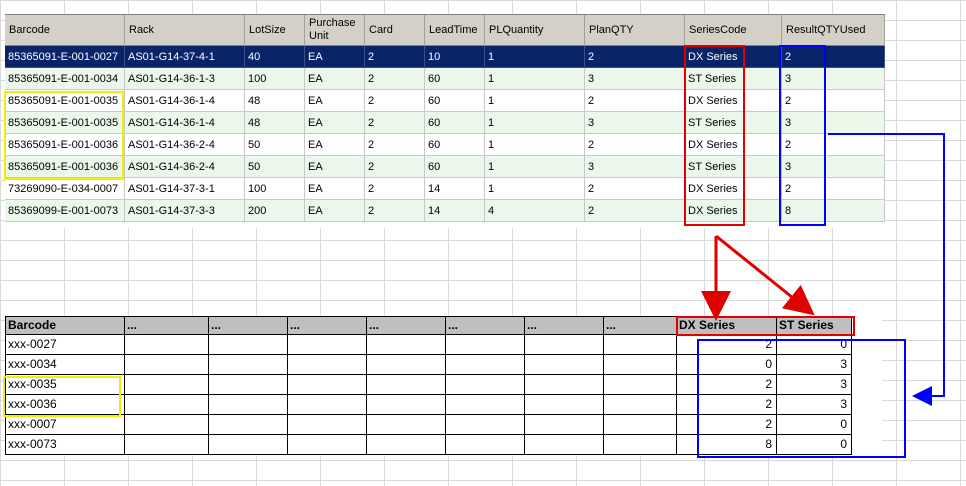 This screenshot has width=966, height=486. What do you see at coordinates (275, 211) in the screenshot?
I see `table-cell: 200` at bounding box center [275, 211].